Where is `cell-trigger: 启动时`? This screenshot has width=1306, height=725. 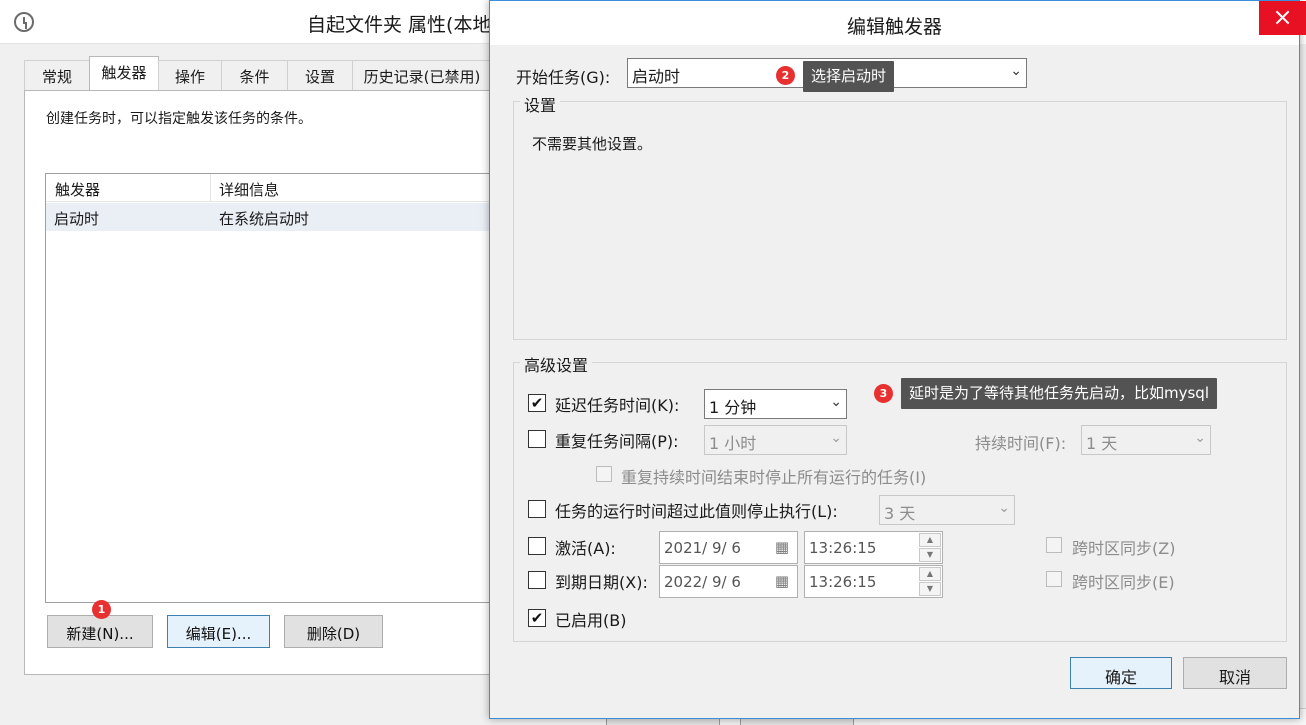 cell-trigger: 启动时 is located at coordinates (77, 219).